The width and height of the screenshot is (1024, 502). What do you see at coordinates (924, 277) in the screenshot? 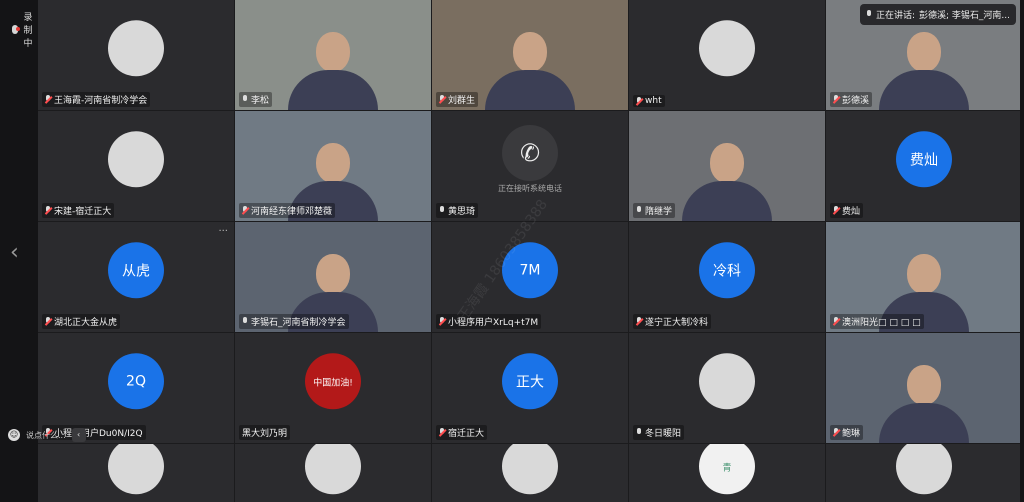
I see `participant-tile: 澳洲阳光□ □ □ □` at bounding box center [924, 277].